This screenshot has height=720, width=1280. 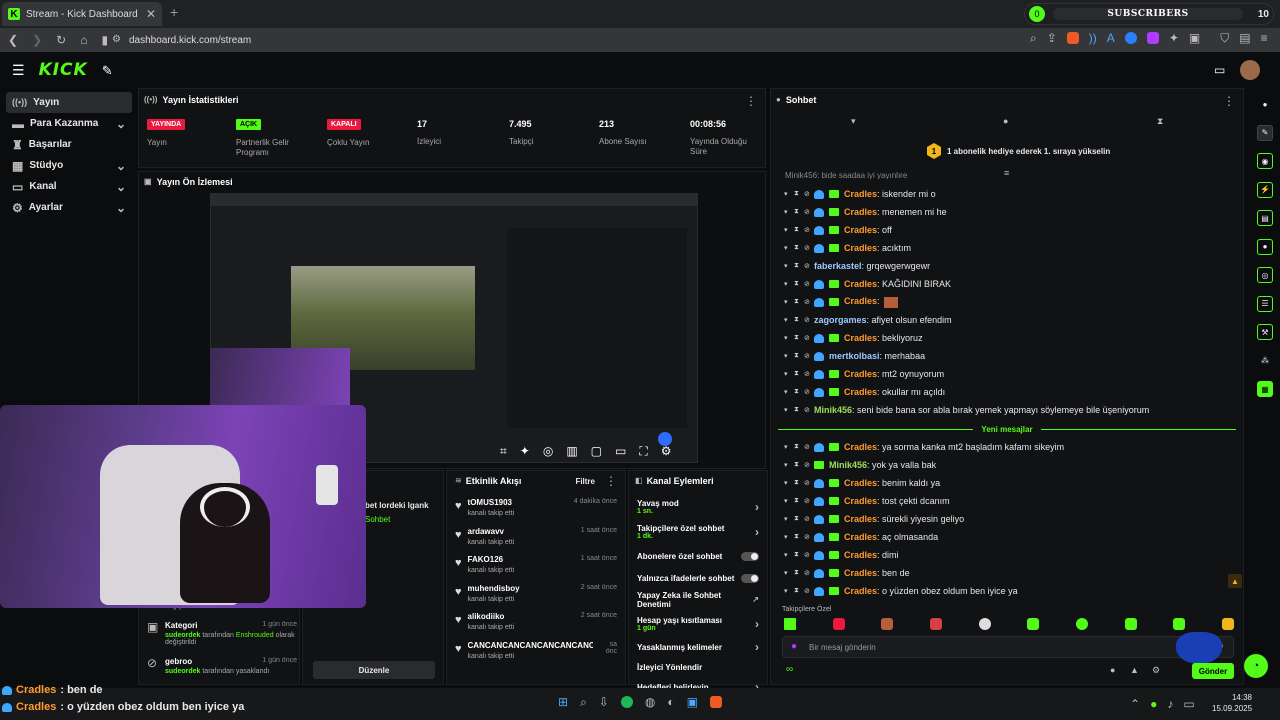 I want to click on activity-user: ardawavv, so click(x=491, y=531).